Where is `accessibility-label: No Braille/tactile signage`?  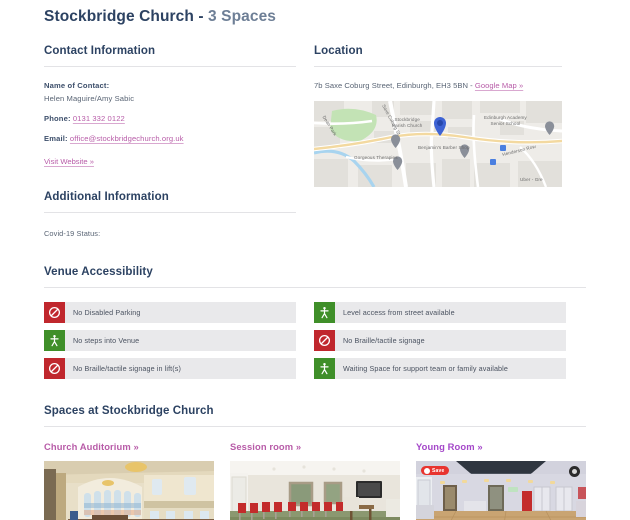 accessibility-label: No Braille/tactile signage is located at coordinates (384, 340).